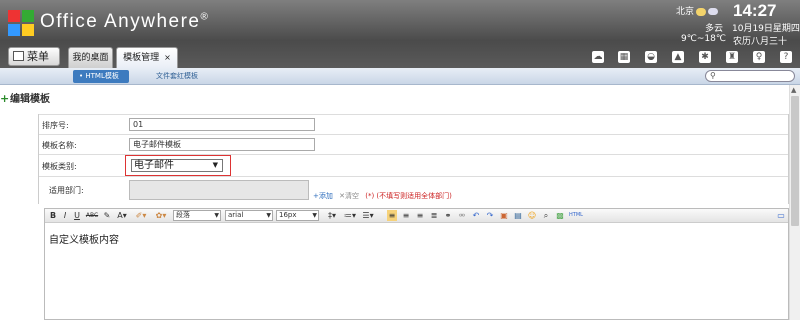 The height and width of the screenshot is (320, 800). I want to click on format-painter-icon: ✿▾, so click(161, 215).